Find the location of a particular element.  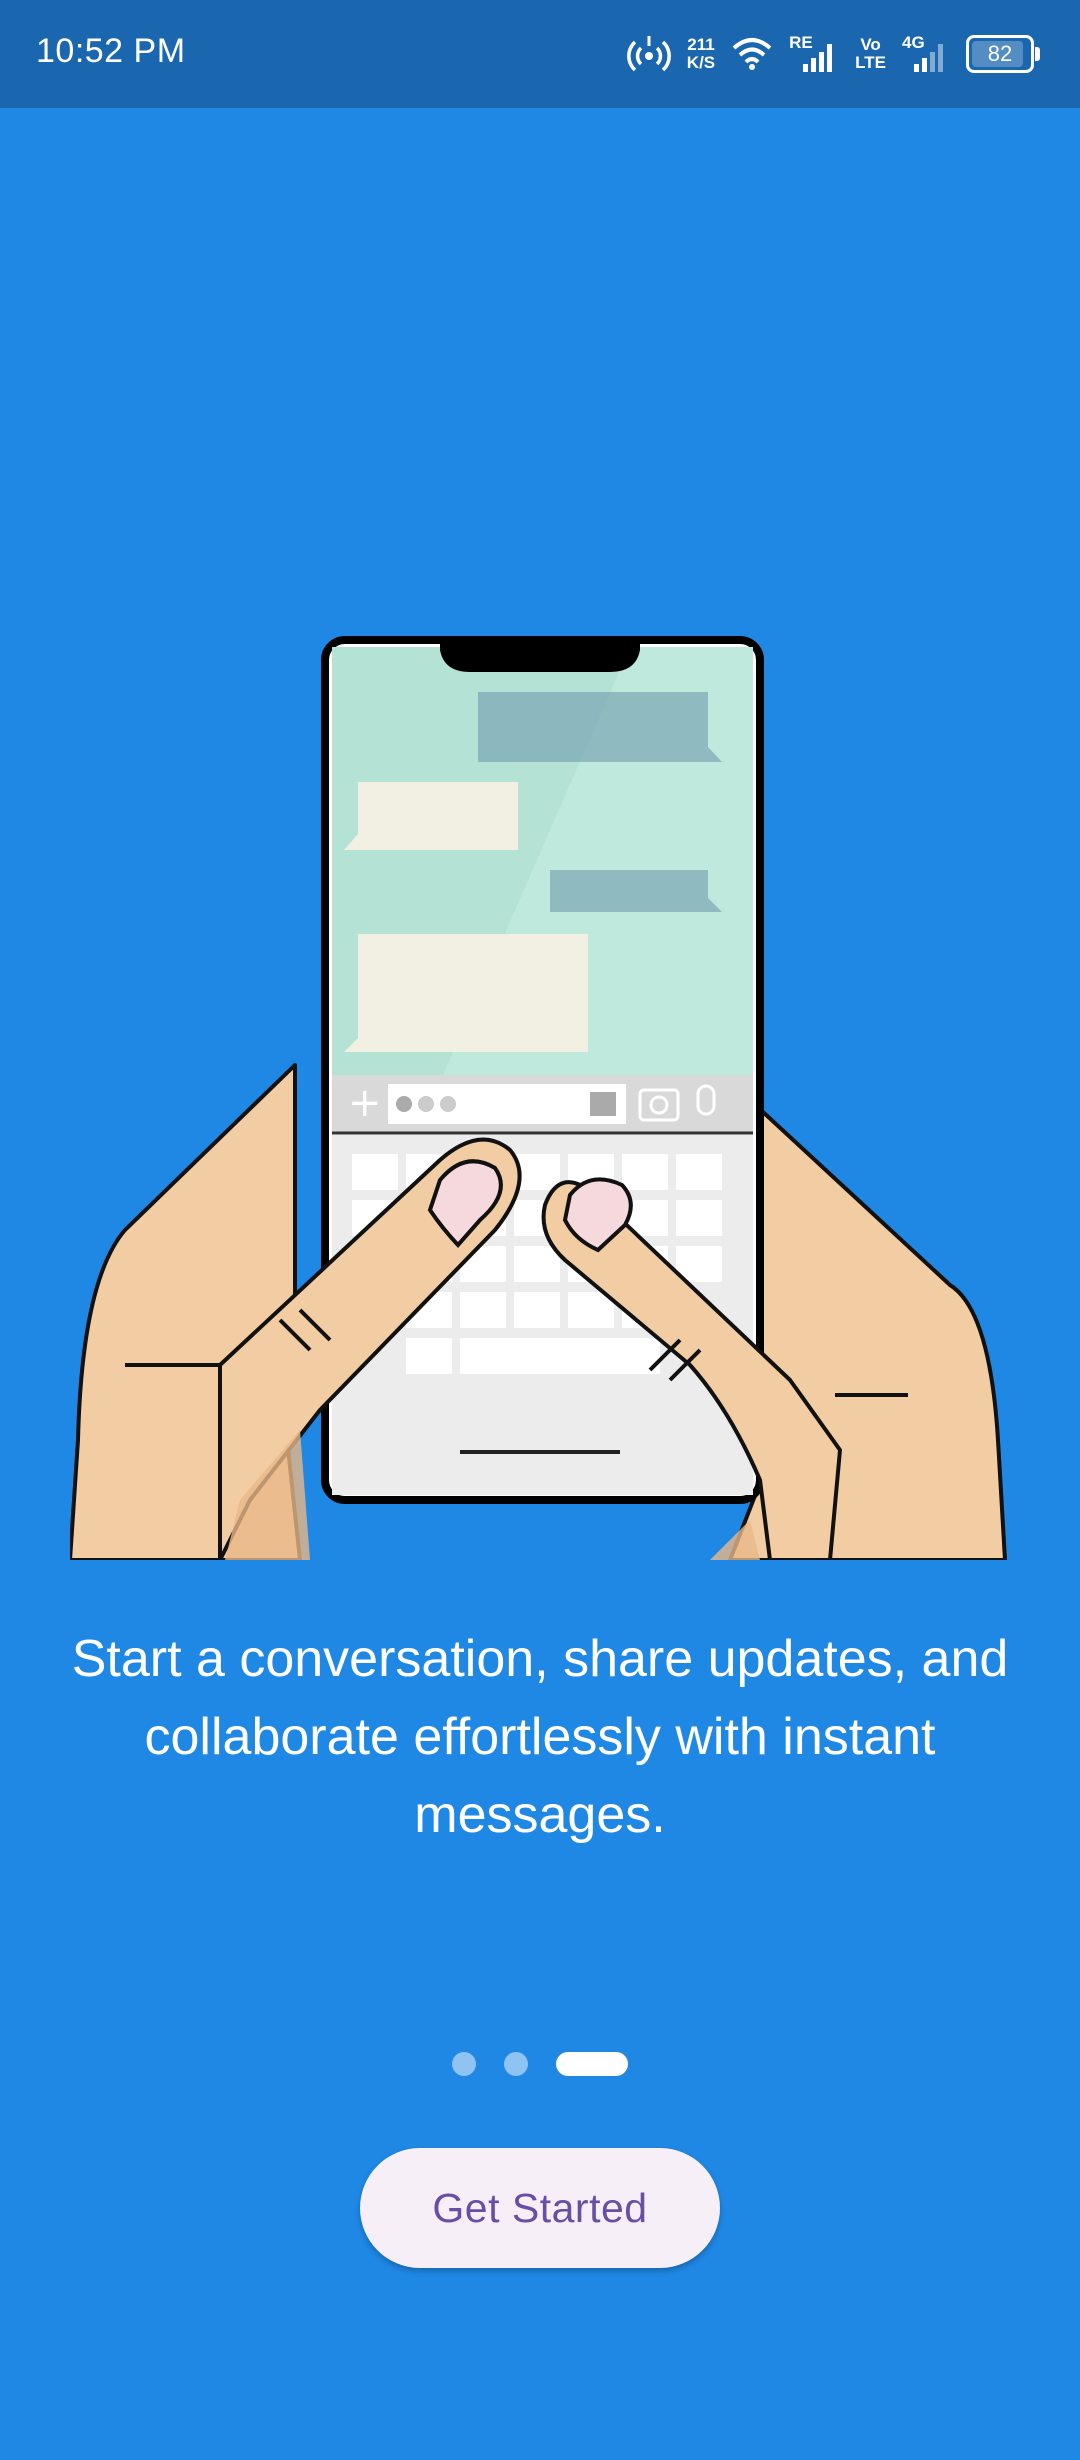

hotspot-icon is located at coordinates (648, 54).